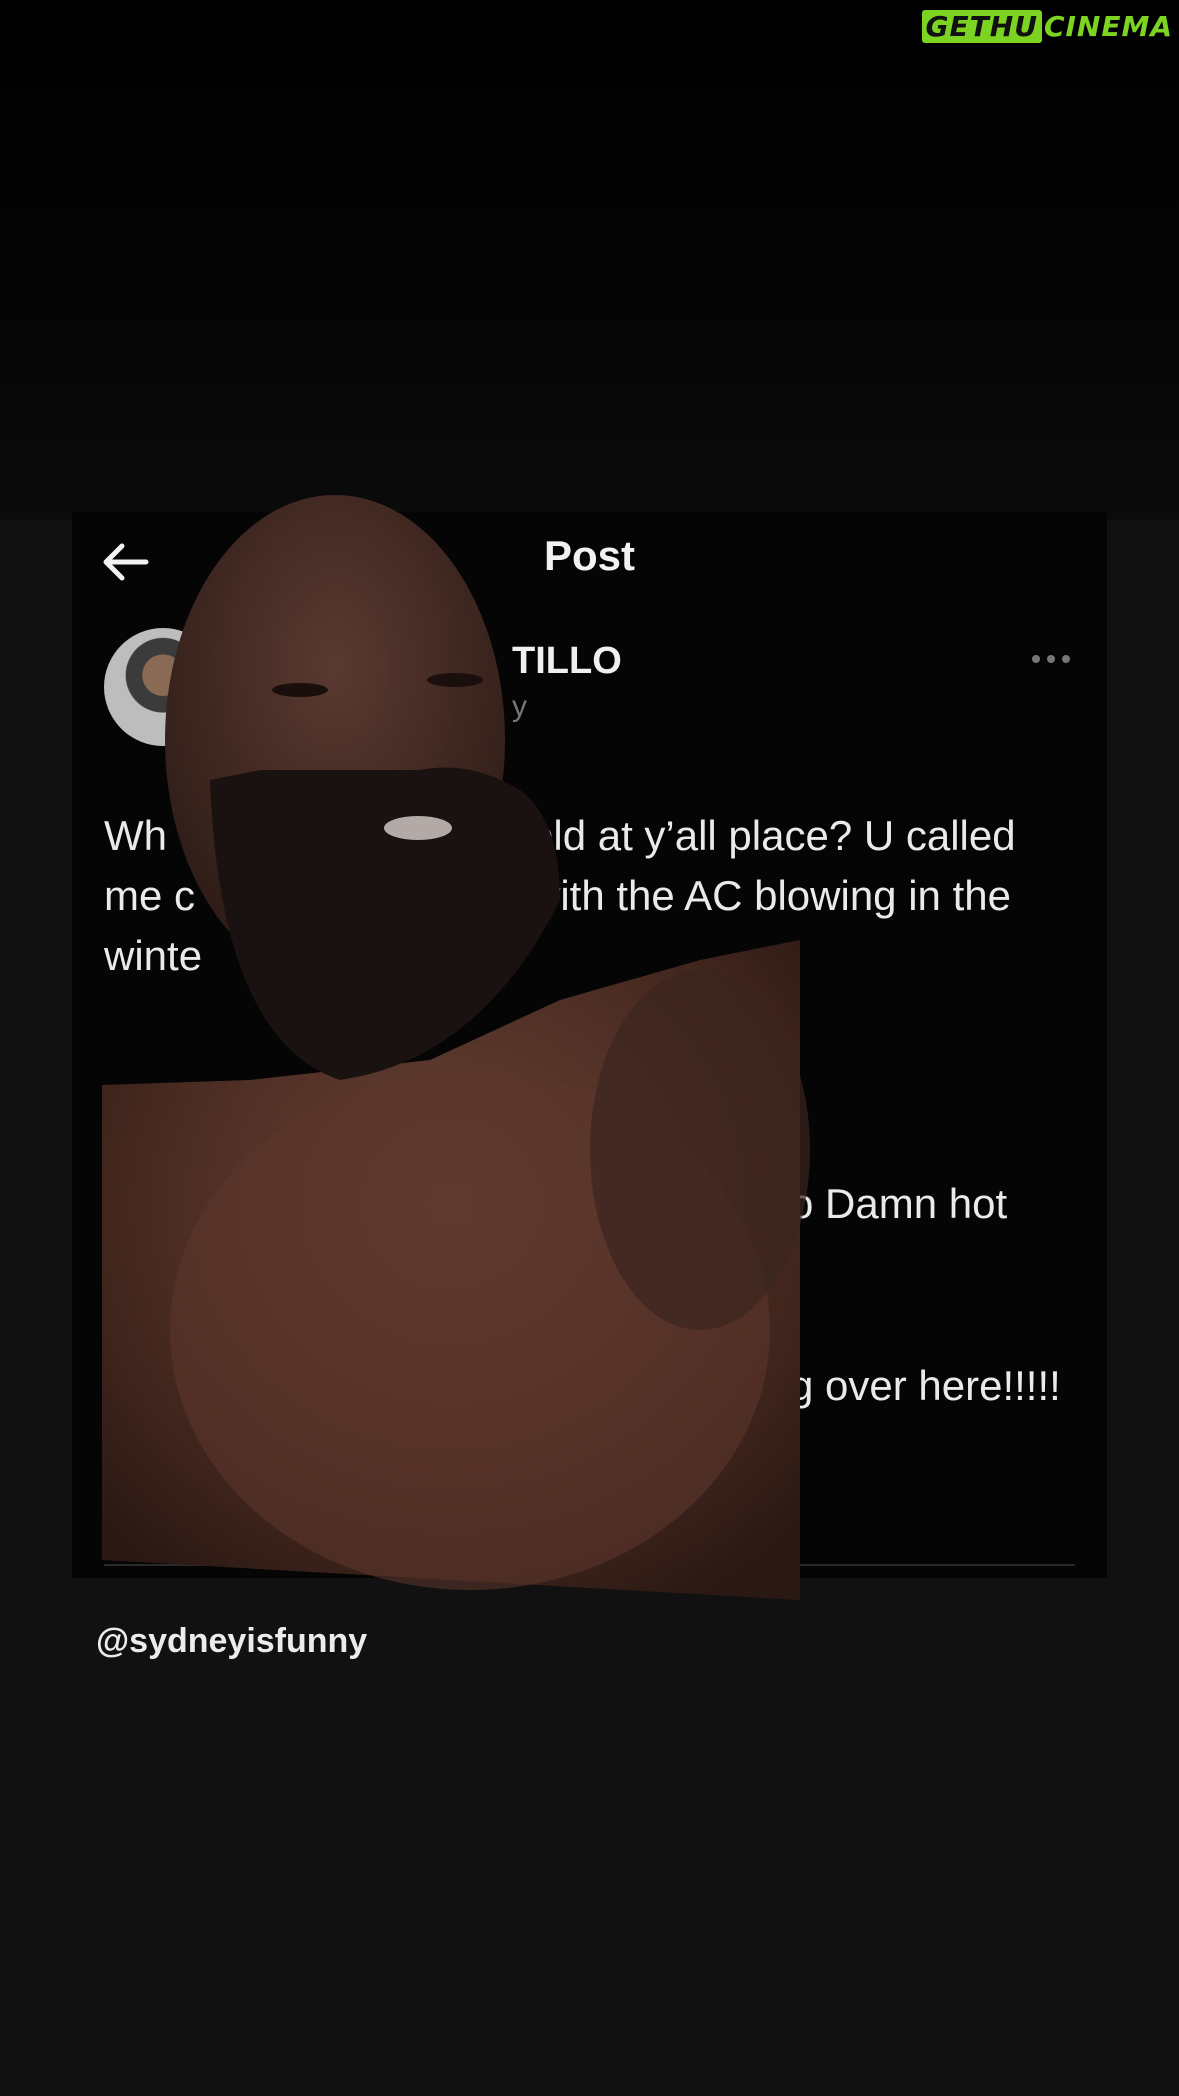 This screenshot has height=2096, width=1179. What do you see at coordinates (519, 706) in the screenshot?
I see `author-handle: y` at bounding box center [519, 706].